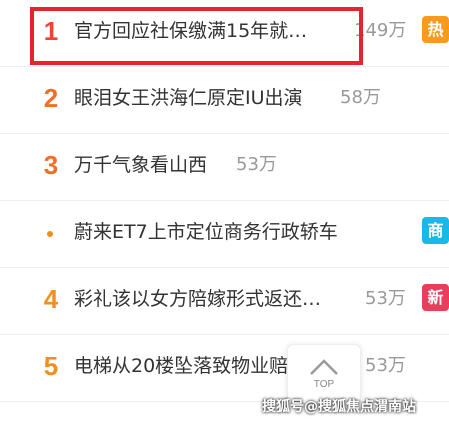 The height and width of the screenshot is (425, 449). What do you see at coordinates (324, 367) in the screenshot?
I see `chevron-up-icon` at bounding box center [324, 367].